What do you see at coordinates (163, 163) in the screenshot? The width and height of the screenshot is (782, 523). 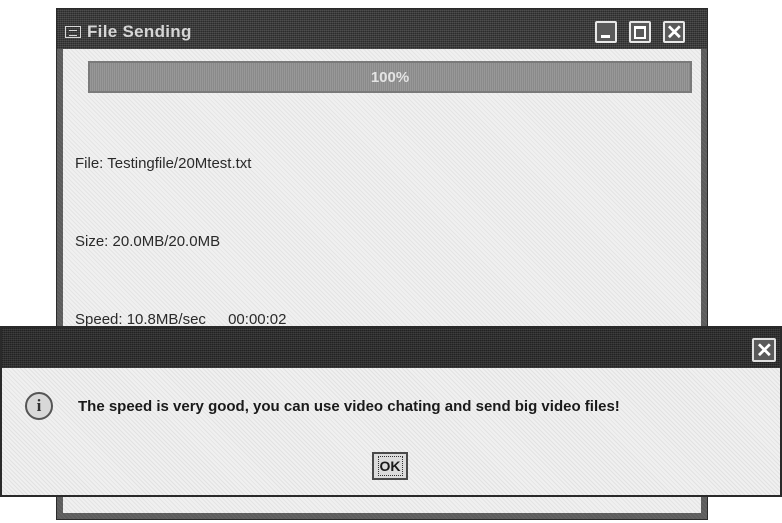 I see `file-name-label: File: Testingfile/20Mtest.txt` at bounding box center [163, 163].